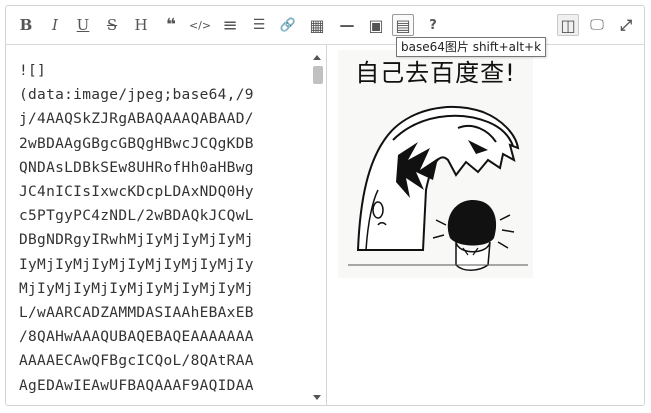 The image size is (651, 413). I want to click on preview-icon: 🖵, so click(597, 25).